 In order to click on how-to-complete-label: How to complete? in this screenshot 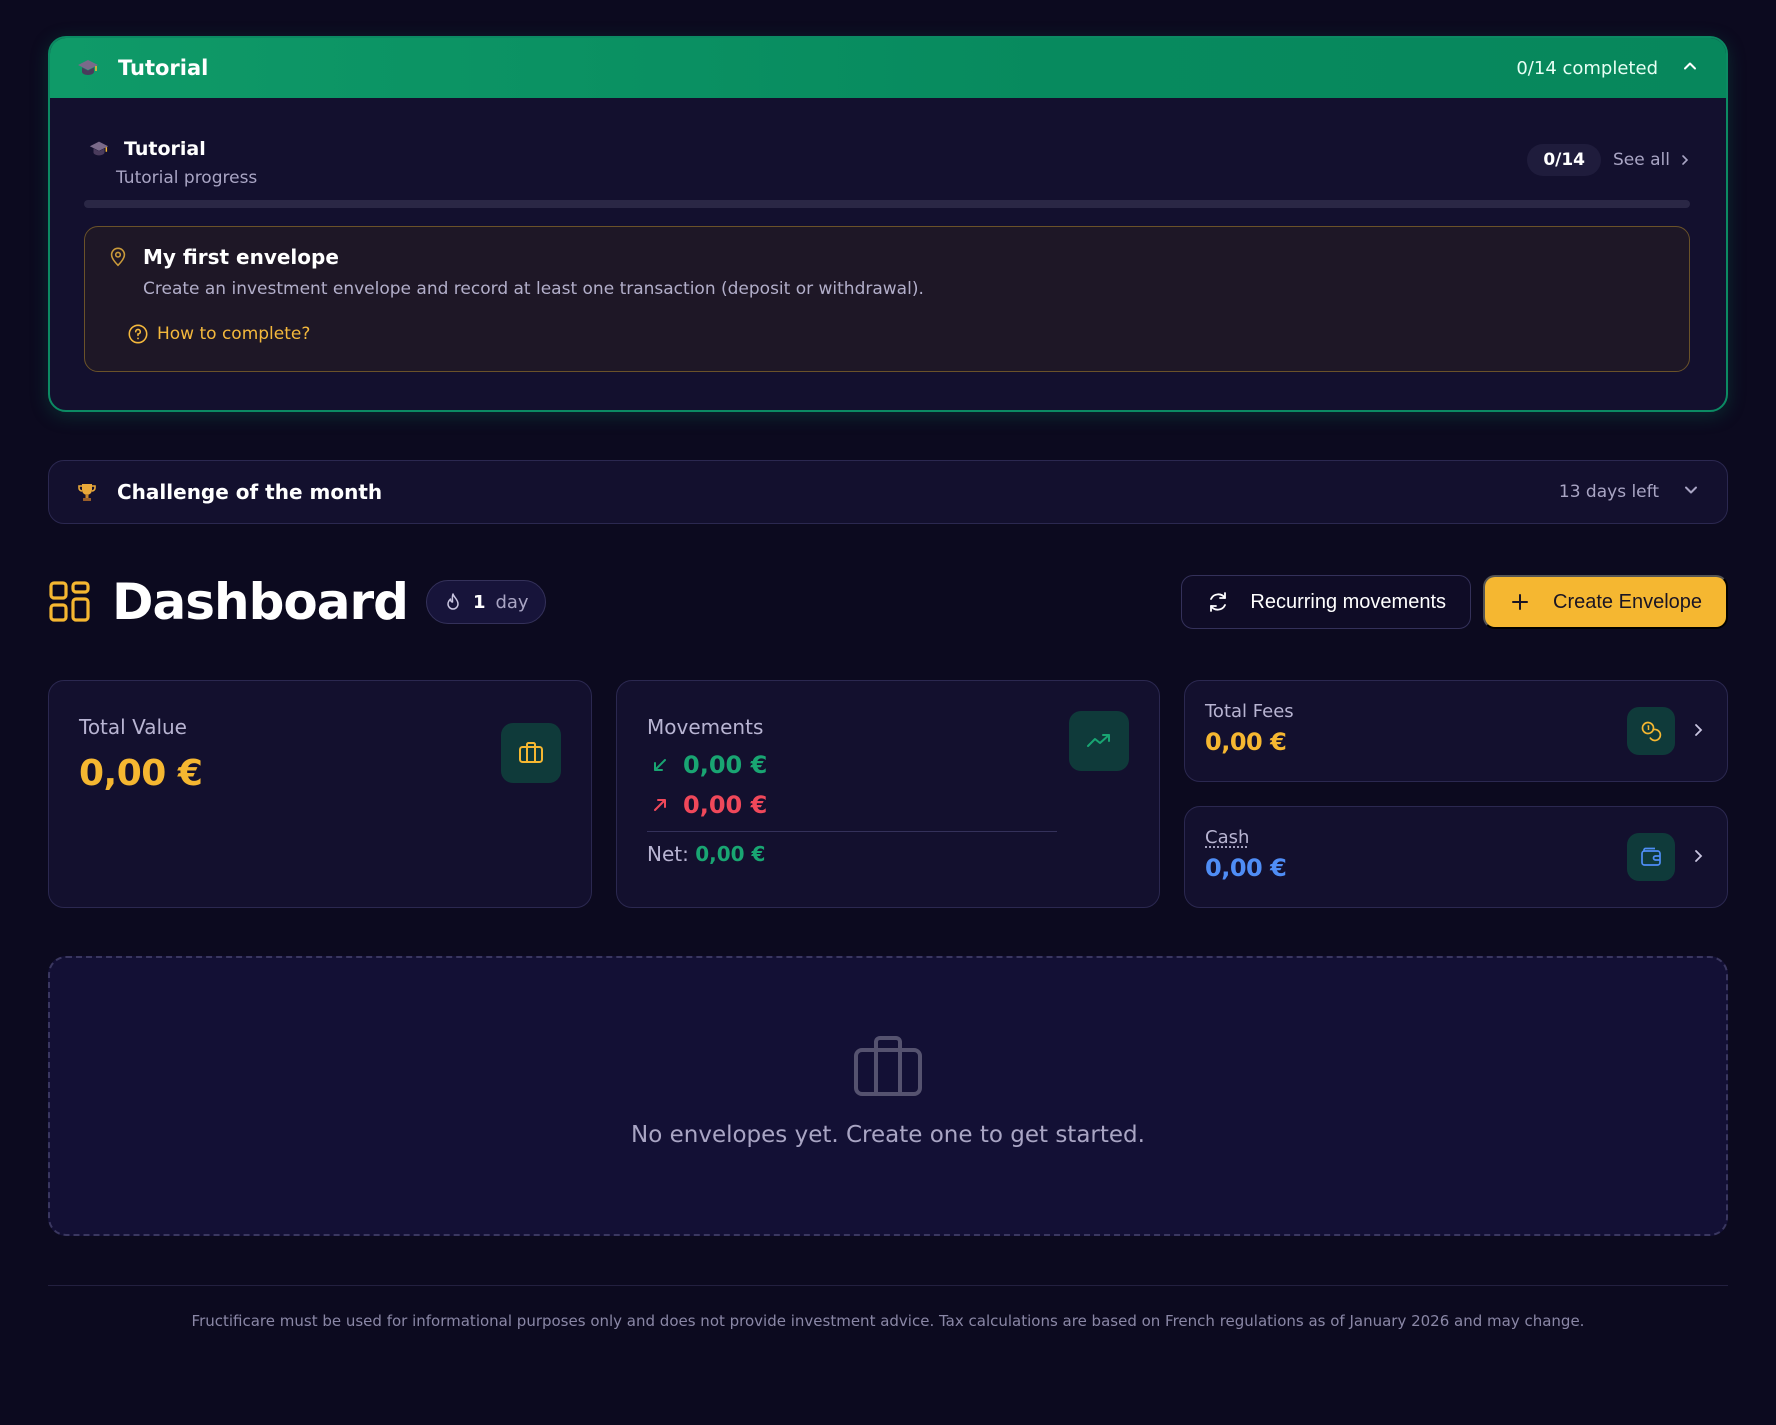, I will do `click(234, 334)`.